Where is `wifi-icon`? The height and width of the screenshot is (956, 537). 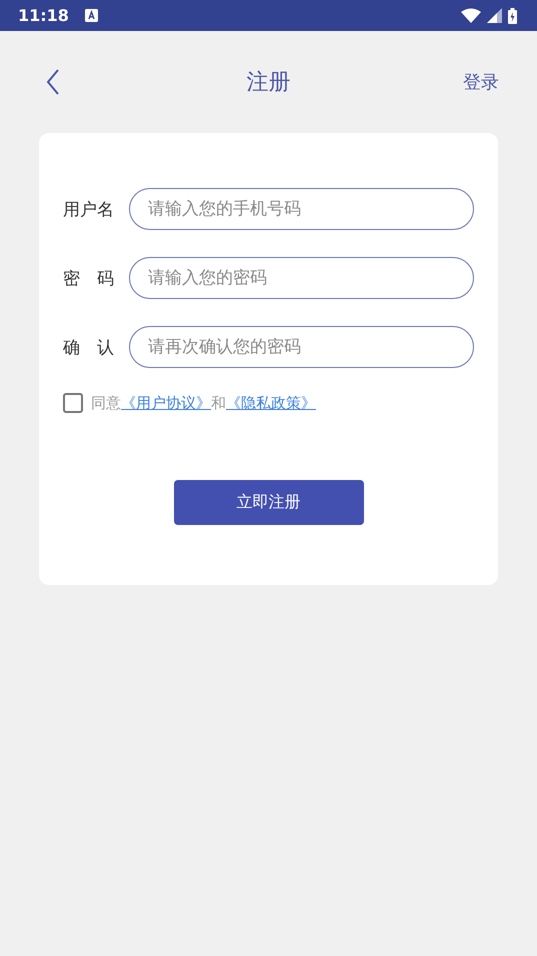
wifi-icon is located at coordinates (471, 15).